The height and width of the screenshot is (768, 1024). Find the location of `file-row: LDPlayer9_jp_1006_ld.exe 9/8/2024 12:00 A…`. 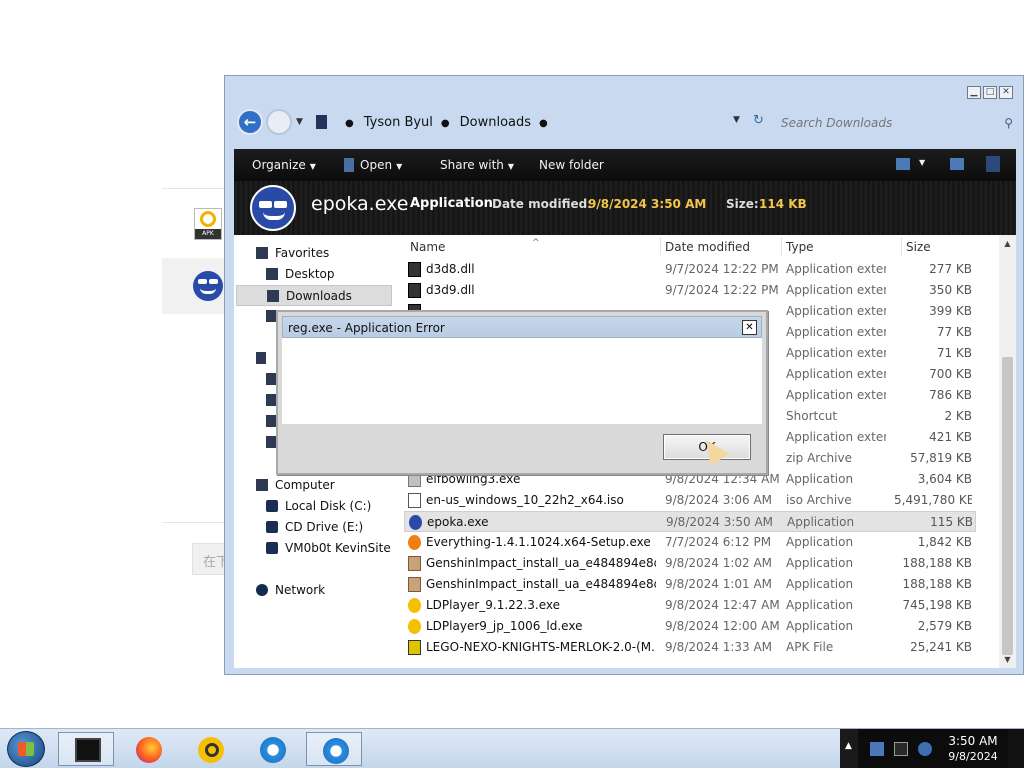

file-row: LDPlayer9_jp_1006_ld.exe 9/8/2024 12:00 A… is located at coordinates (690, 626).